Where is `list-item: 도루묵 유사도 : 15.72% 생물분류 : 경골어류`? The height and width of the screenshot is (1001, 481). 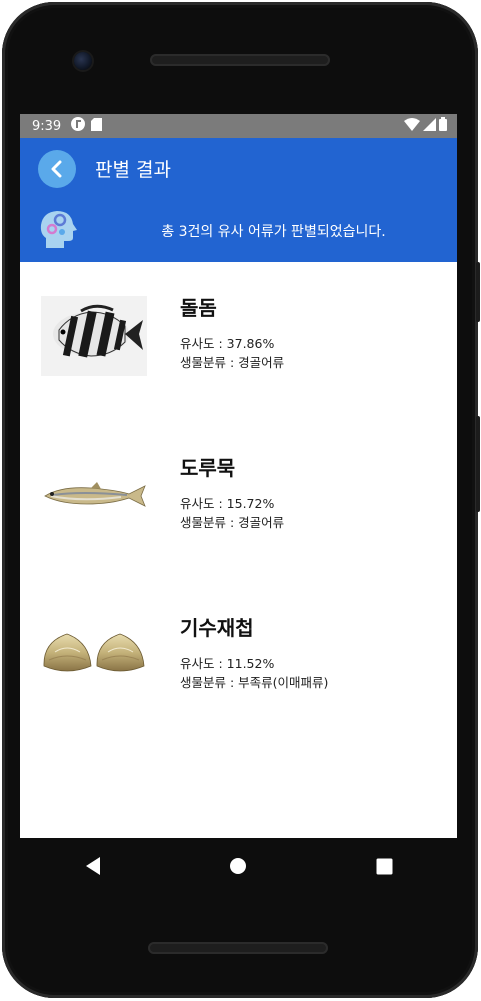
list-item: 도루묵 유사도 : 15.72% 생물분류 : 경골어류 is located at coordinates (238, 504).